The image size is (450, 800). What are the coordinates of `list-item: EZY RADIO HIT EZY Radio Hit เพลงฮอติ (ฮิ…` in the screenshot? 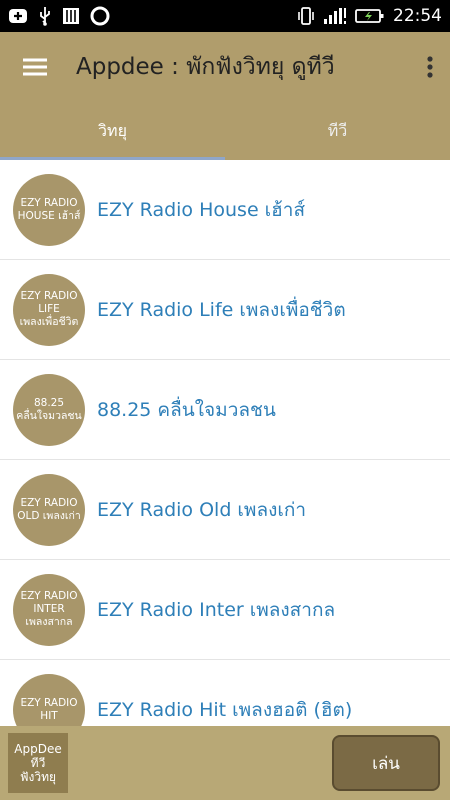 It's located at (225, 693).